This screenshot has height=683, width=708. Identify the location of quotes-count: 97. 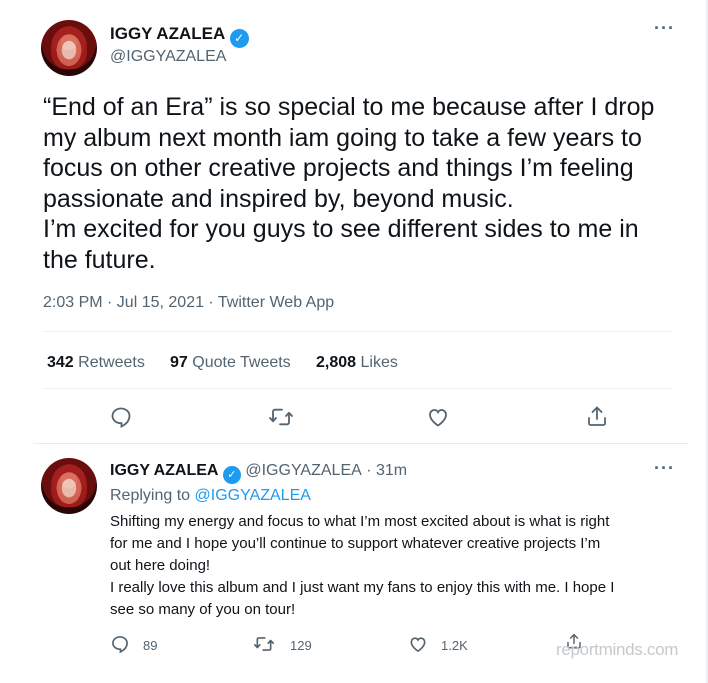
(179, 362).